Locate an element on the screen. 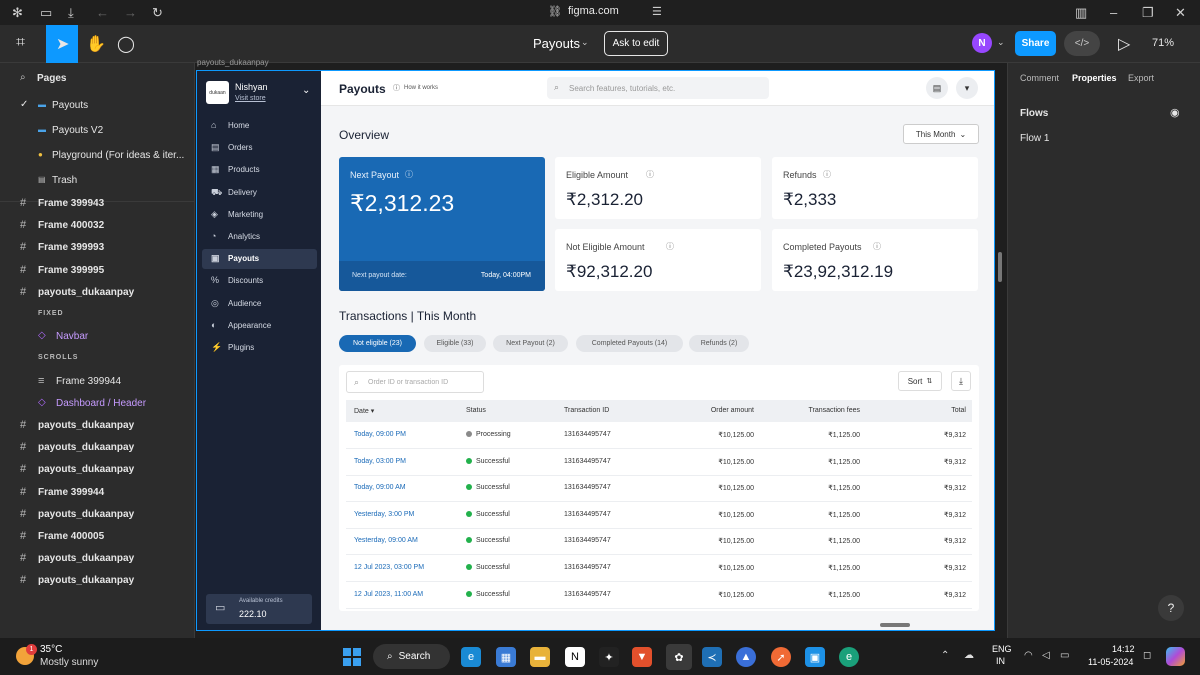 The height and width of the screenshot is (675, 1200). tune-icon: ☰ is located at coordinates (657, 11).